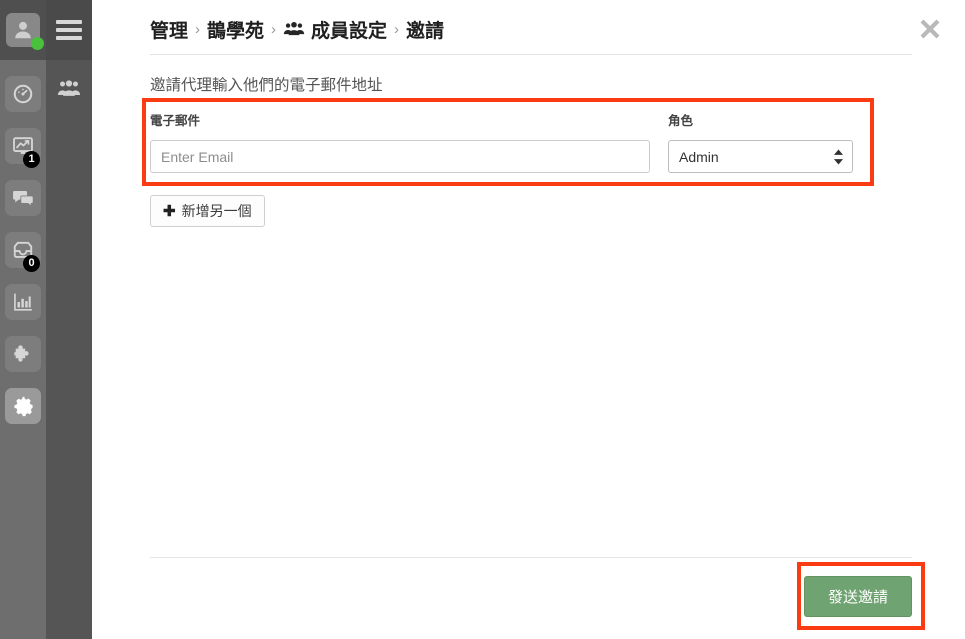  I want to click on role-field-label: 角色, so click(681, 121).